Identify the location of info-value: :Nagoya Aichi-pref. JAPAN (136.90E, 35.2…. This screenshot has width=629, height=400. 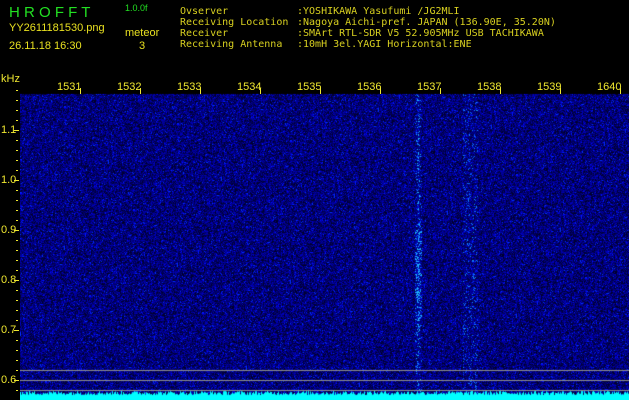
(426, 22).